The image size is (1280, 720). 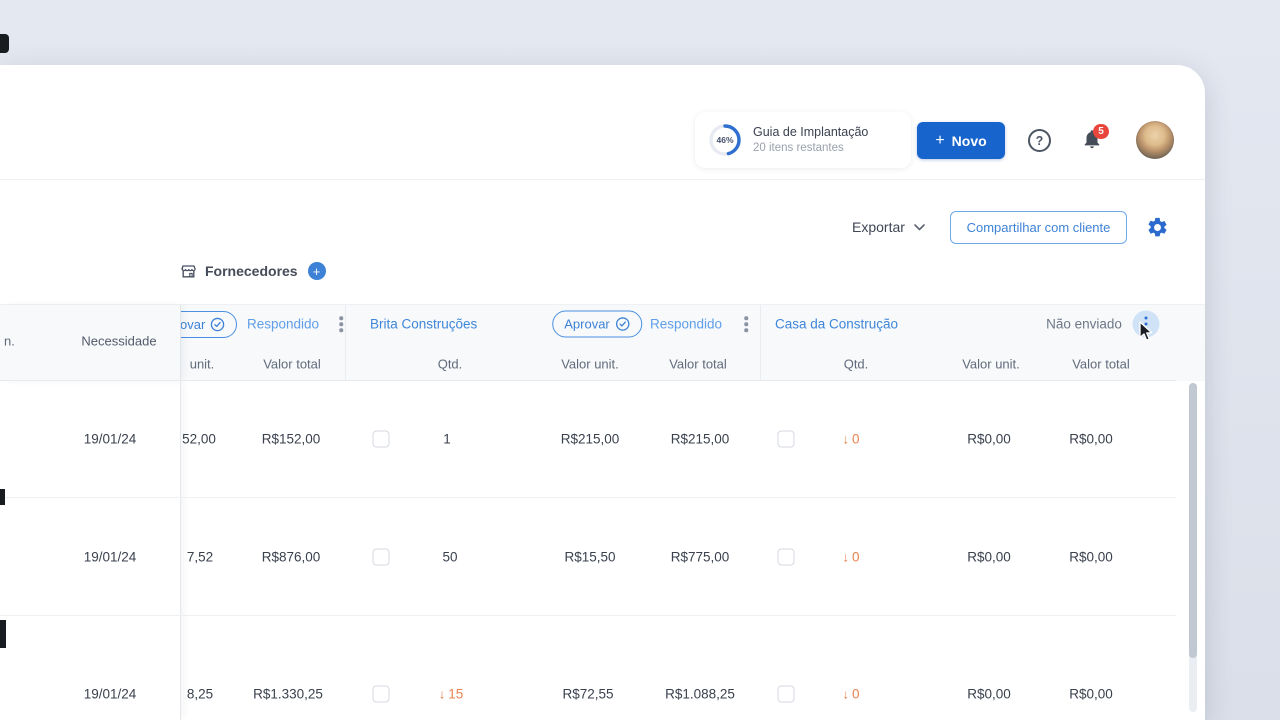 I want to click on share-with-client-button: Compartilhar com cliente, so click(x=1038, y=227).